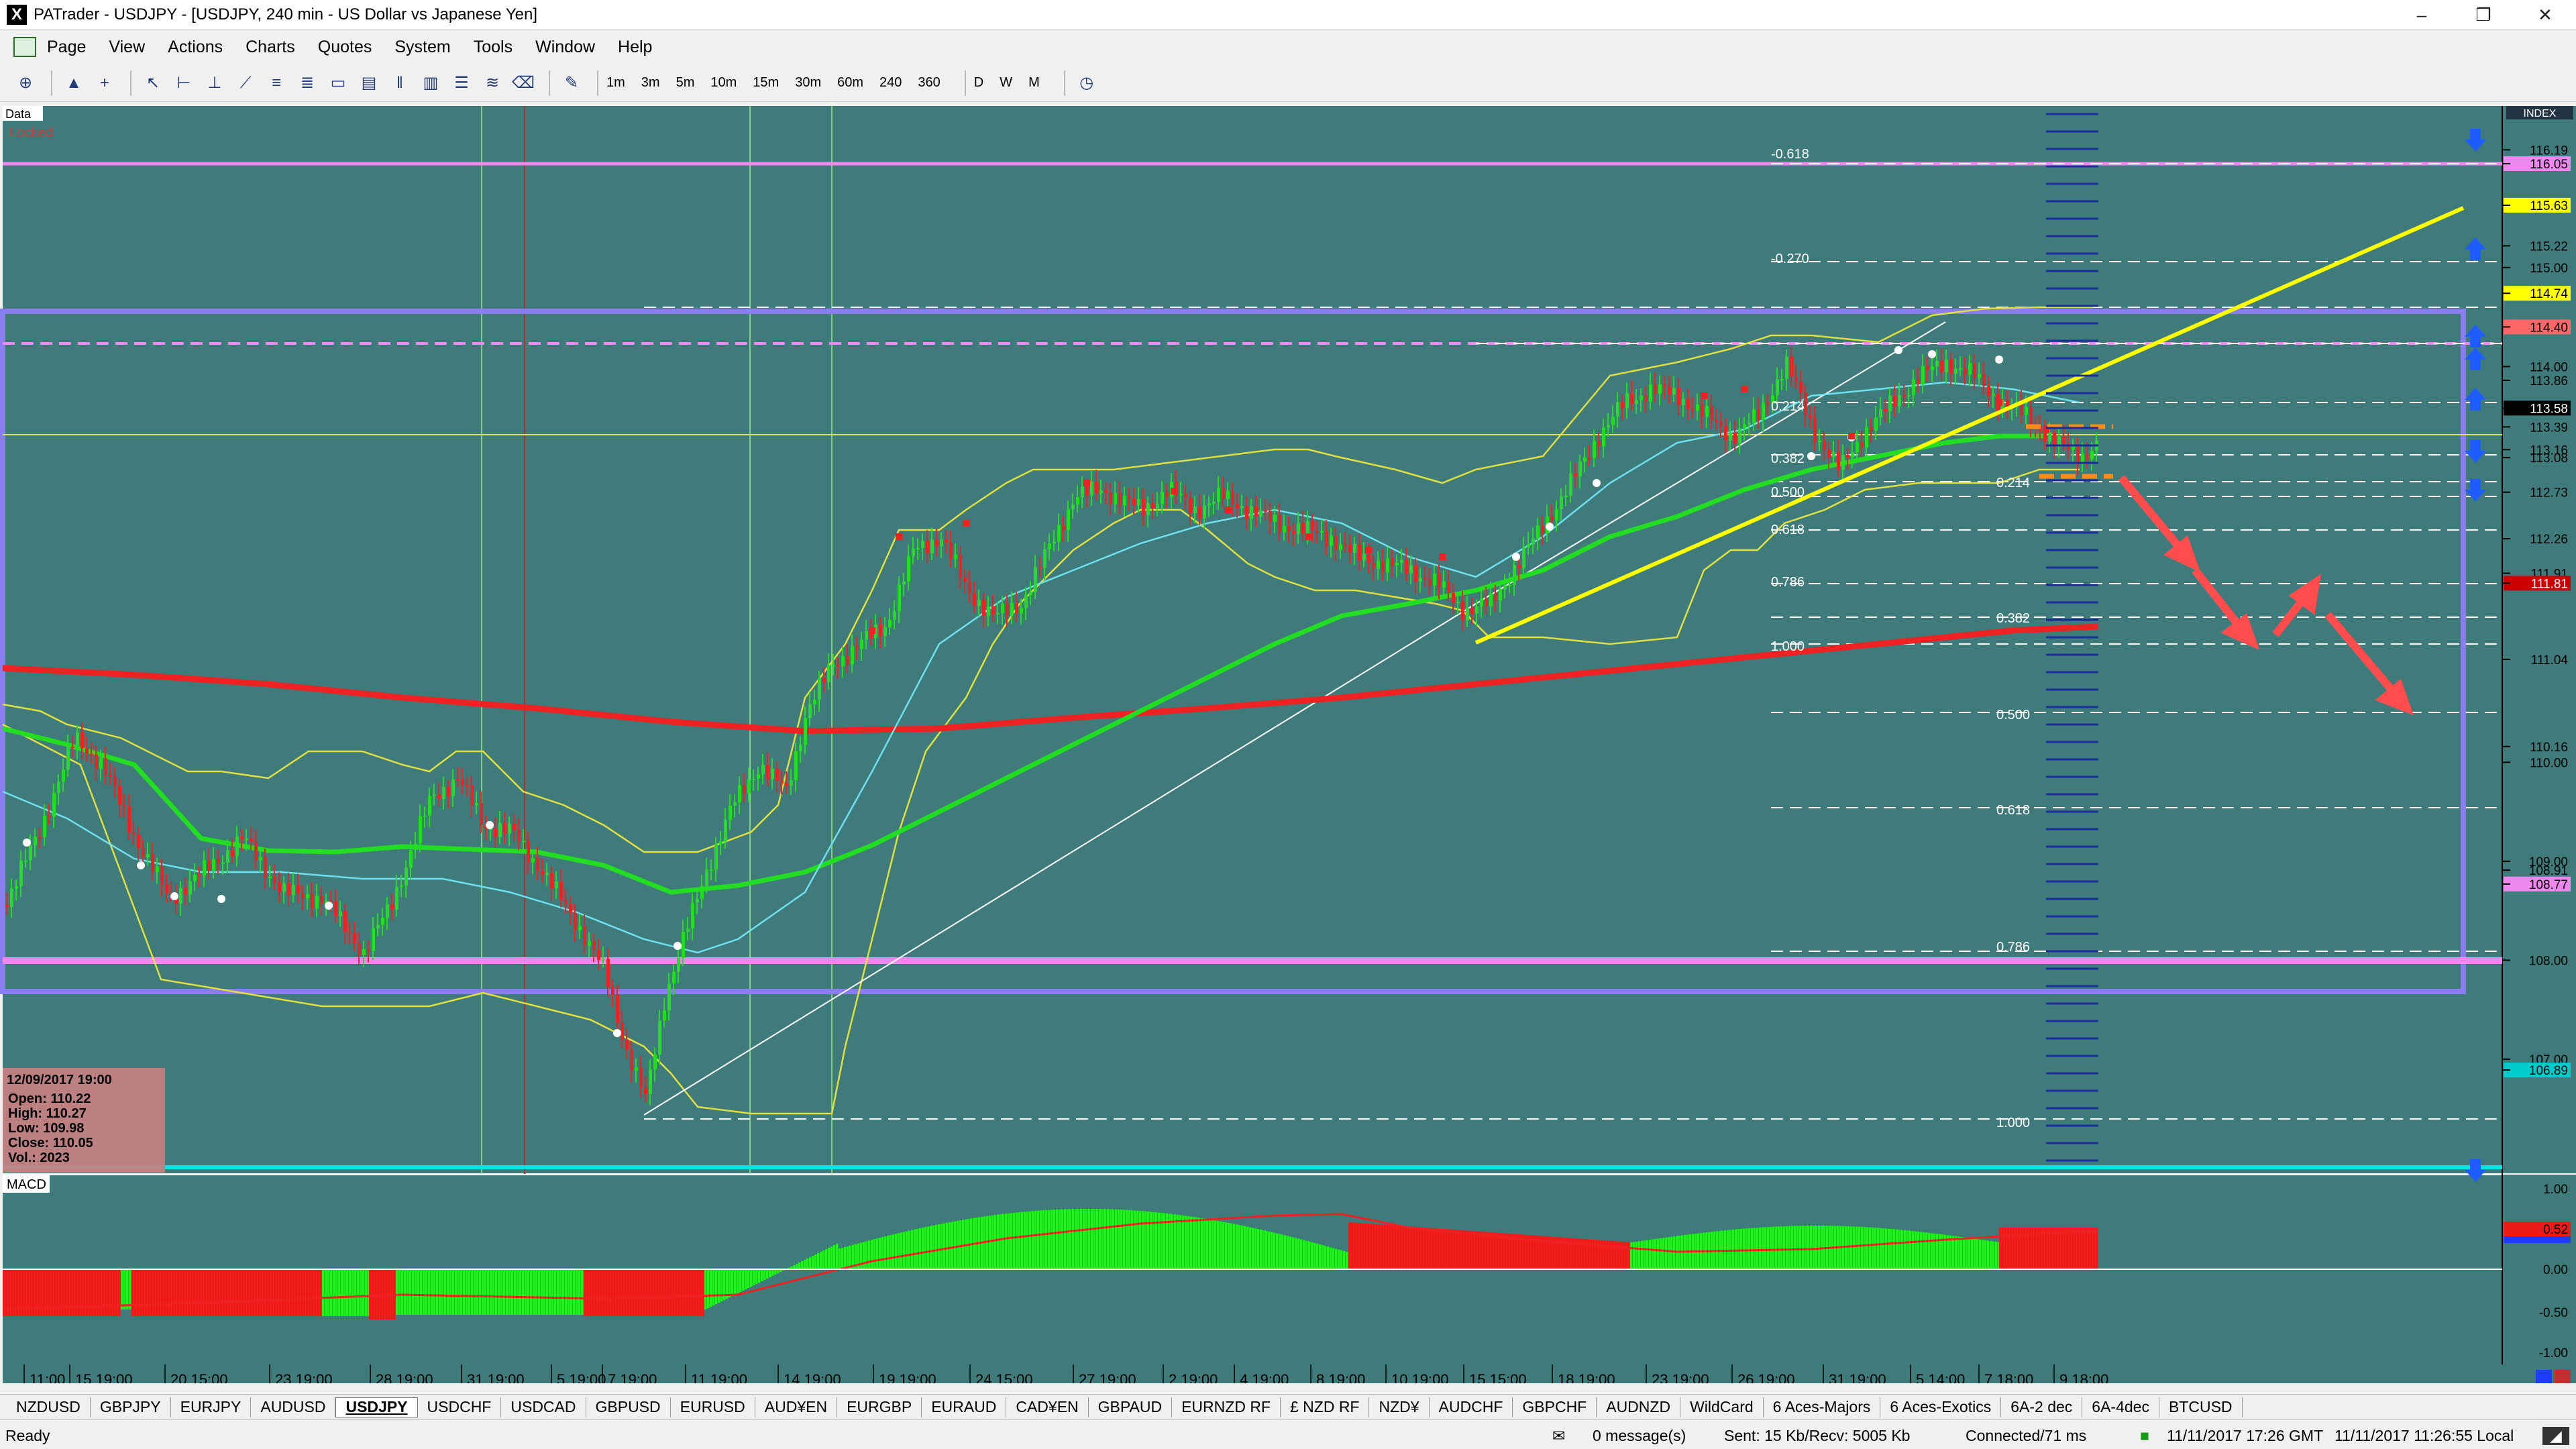 This screenshot has width=2576, height=1449. What do you see at coordinates (307, 83) in the screenshot?
I see `fib-extension-icon: ≣` at bounding box center [307, 83].